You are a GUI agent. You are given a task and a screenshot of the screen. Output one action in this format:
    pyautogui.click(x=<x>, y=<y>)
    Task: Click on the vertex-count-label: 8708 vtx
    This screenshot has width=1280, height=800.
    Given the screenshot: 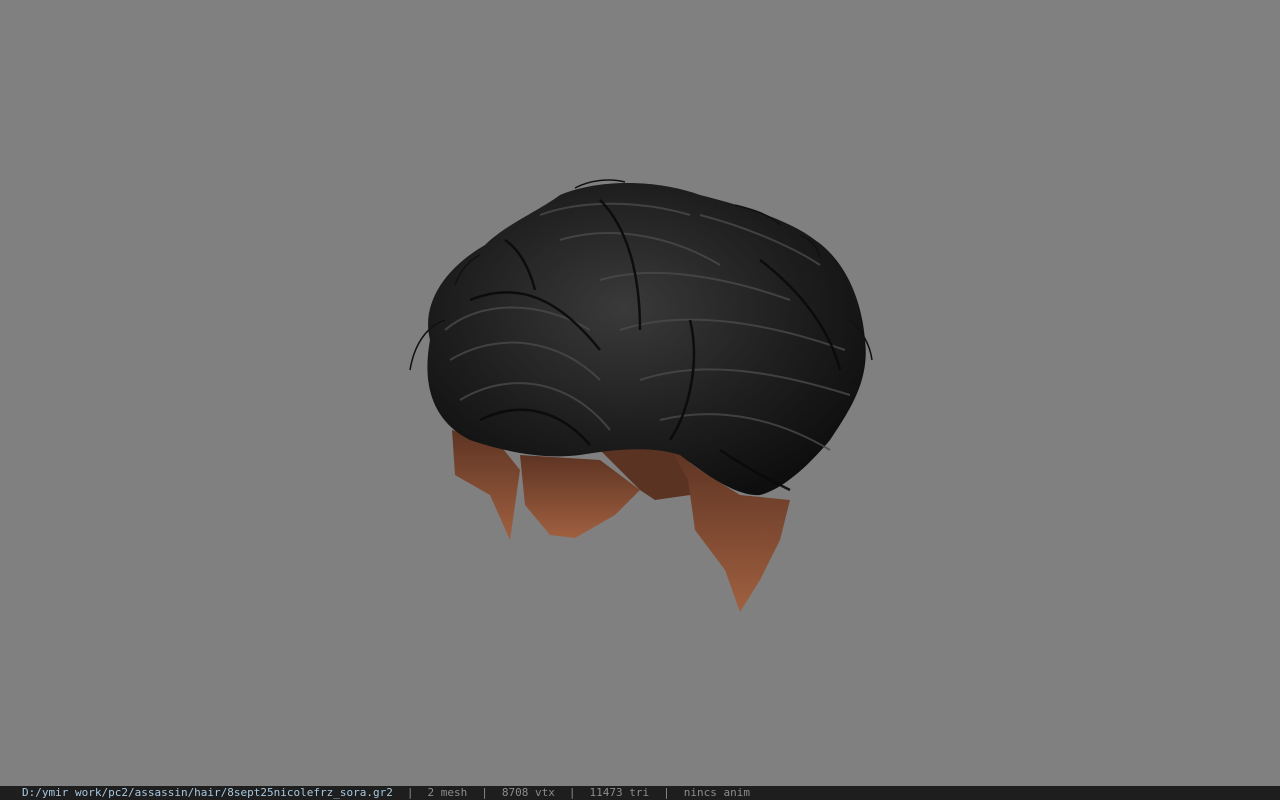 What is the action you would take?
    pyautogui.click(x=528, y=792)
    